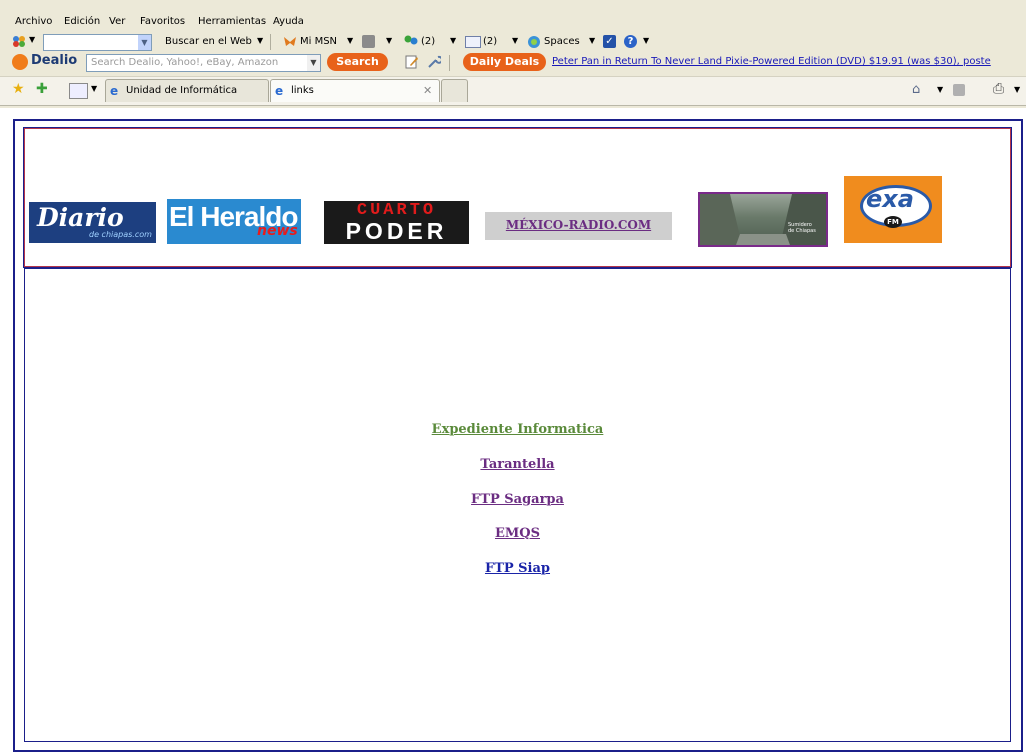 The image size is (1026, 755). I want to click on tab-unidad-informatica: e Unidad de Informática, so click(187, 90).